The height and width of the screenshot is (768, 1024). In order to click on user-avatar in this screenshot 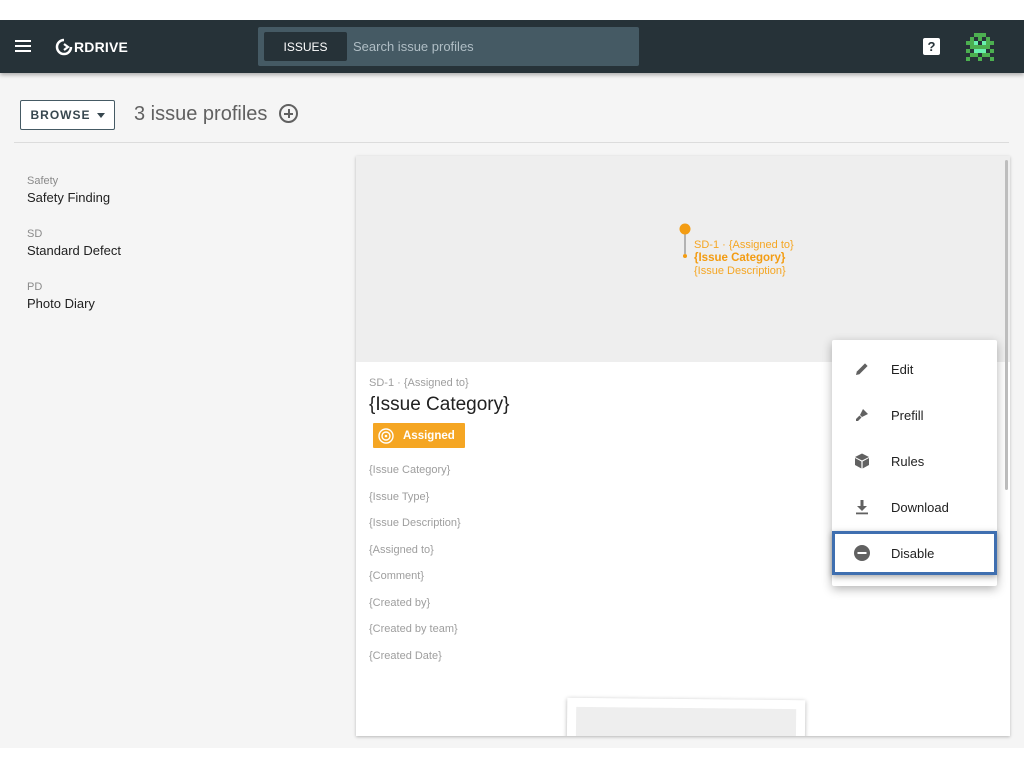, I will do `click(980, 47)`.